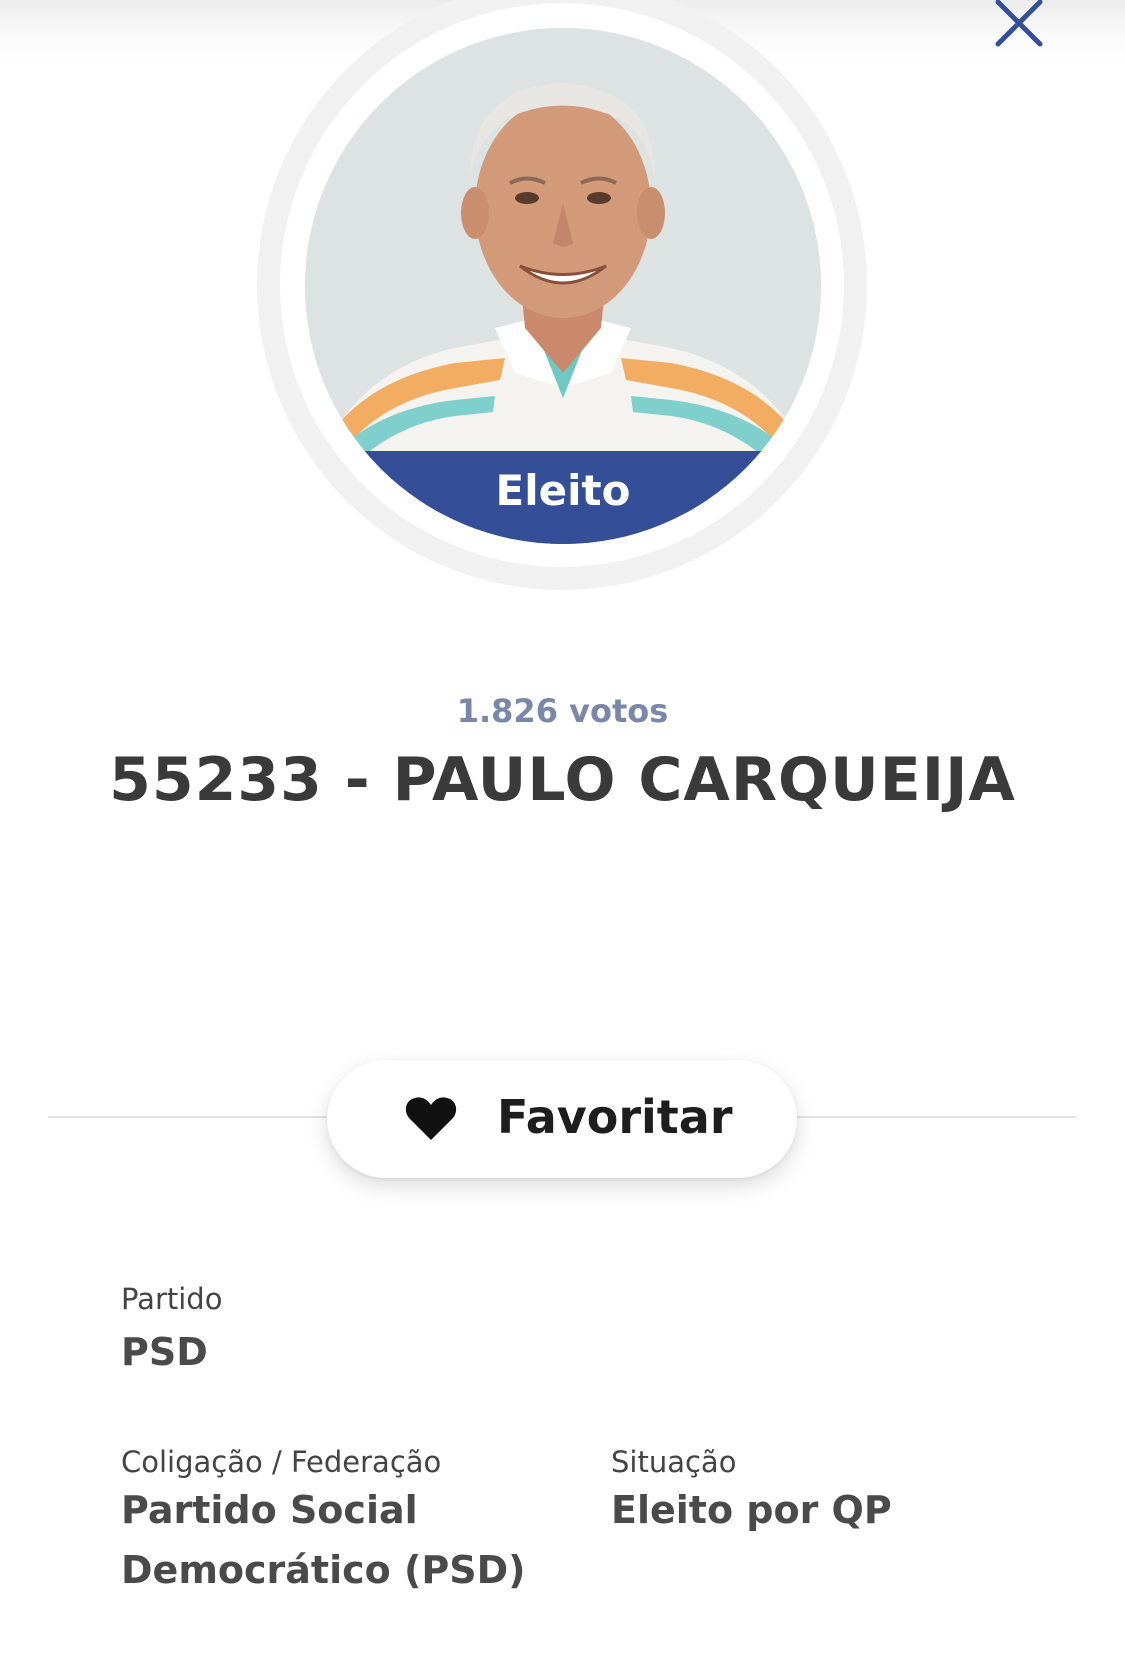 This screenshot has height=1653, width=1125. What do you see at coordinates (751, 1510) in the screenshot?
I see `situation-value: Eleito por QP` at bounding box center [751, 1510].